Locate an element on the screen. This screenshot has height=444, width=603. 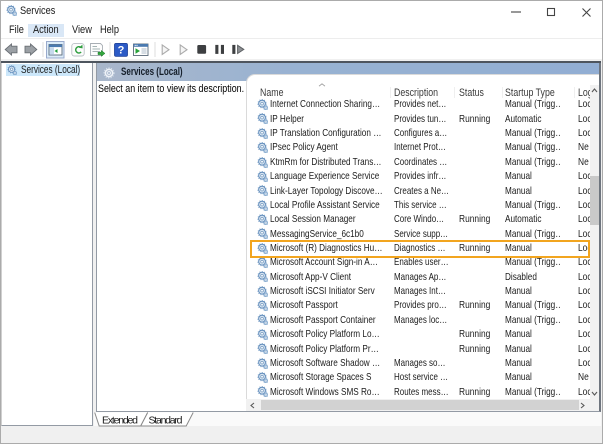
svg-text: Standard is located at coordinates (165, 420).